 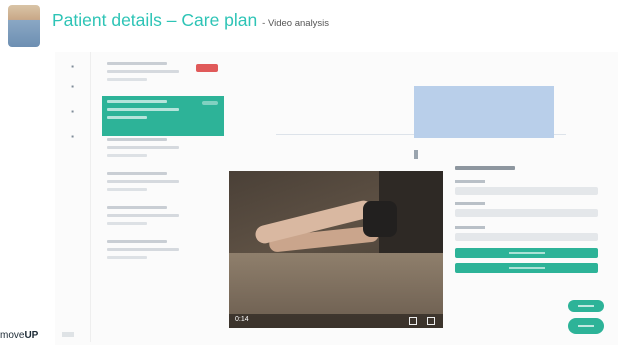 What do you see at coordinates (296, 23) in the screenshot?
I see `subtitle-text: - Video analysis` at bounding box center [296, 23].